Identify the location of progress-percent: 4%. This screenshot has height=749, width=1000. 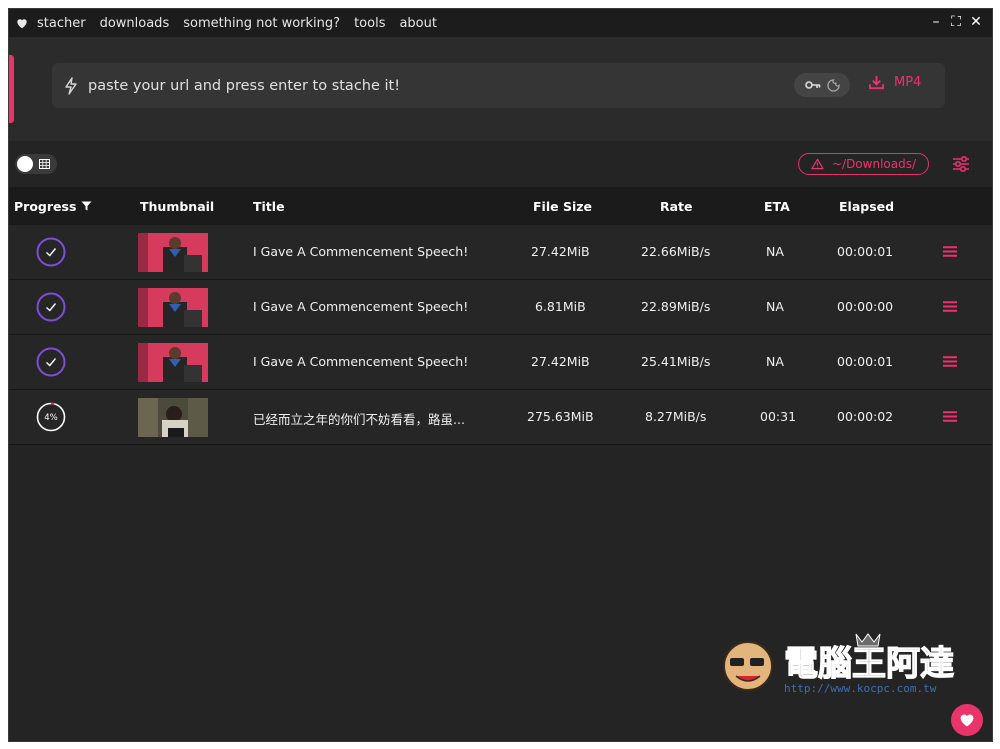
(51, 418).